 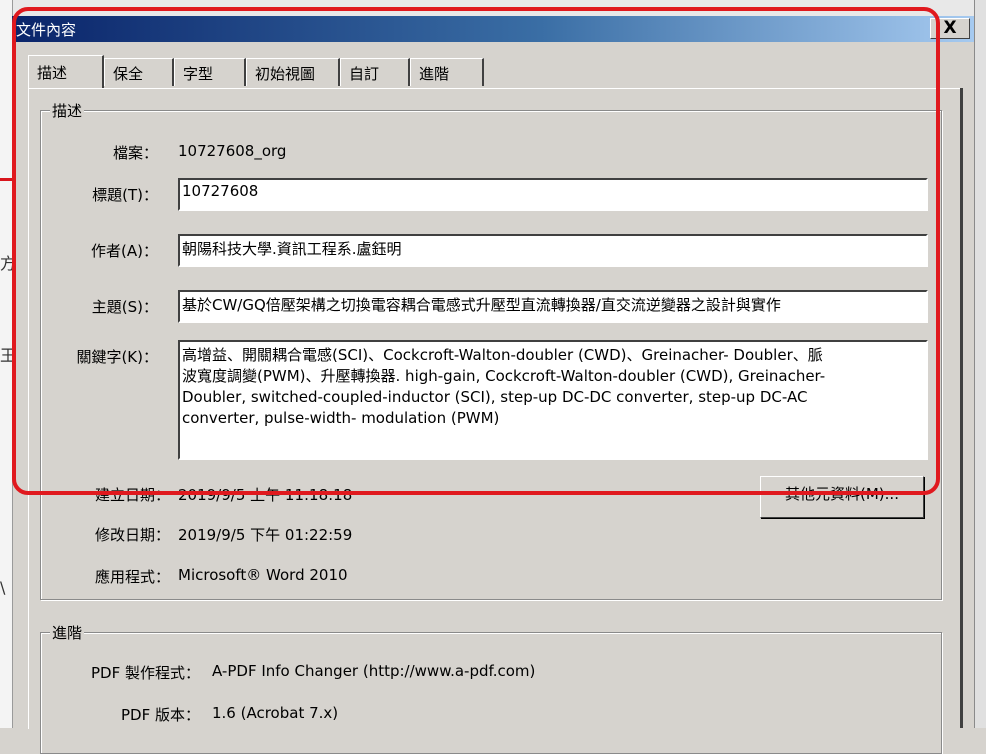 What do you see at coordinates (210, 72) in the screenshot?
I see `tab-fonts: 字型` at bounding box center [210, 72].